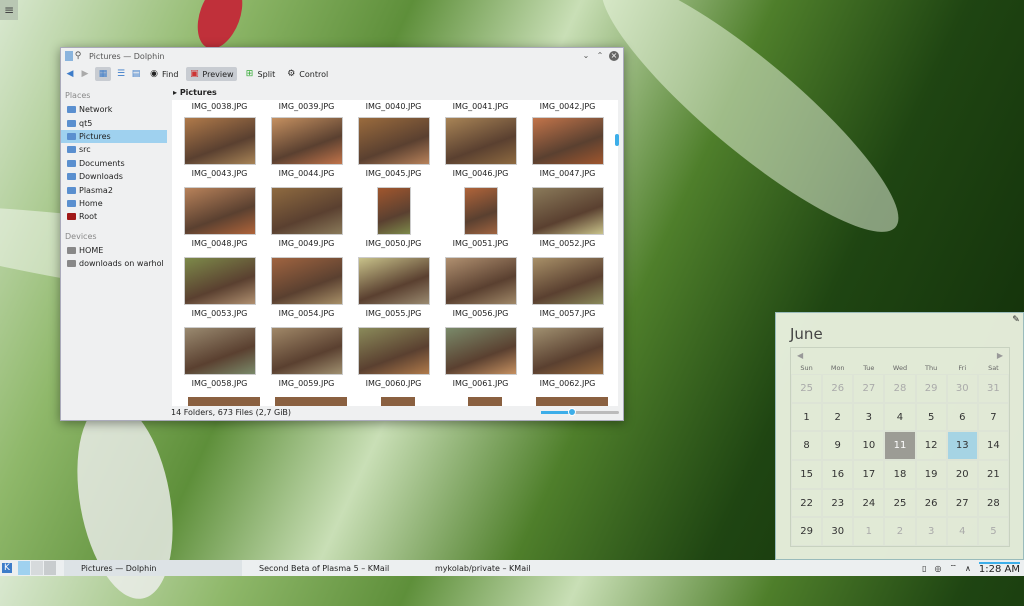  I want to click on calendar-day: 16, so click(838, 474).